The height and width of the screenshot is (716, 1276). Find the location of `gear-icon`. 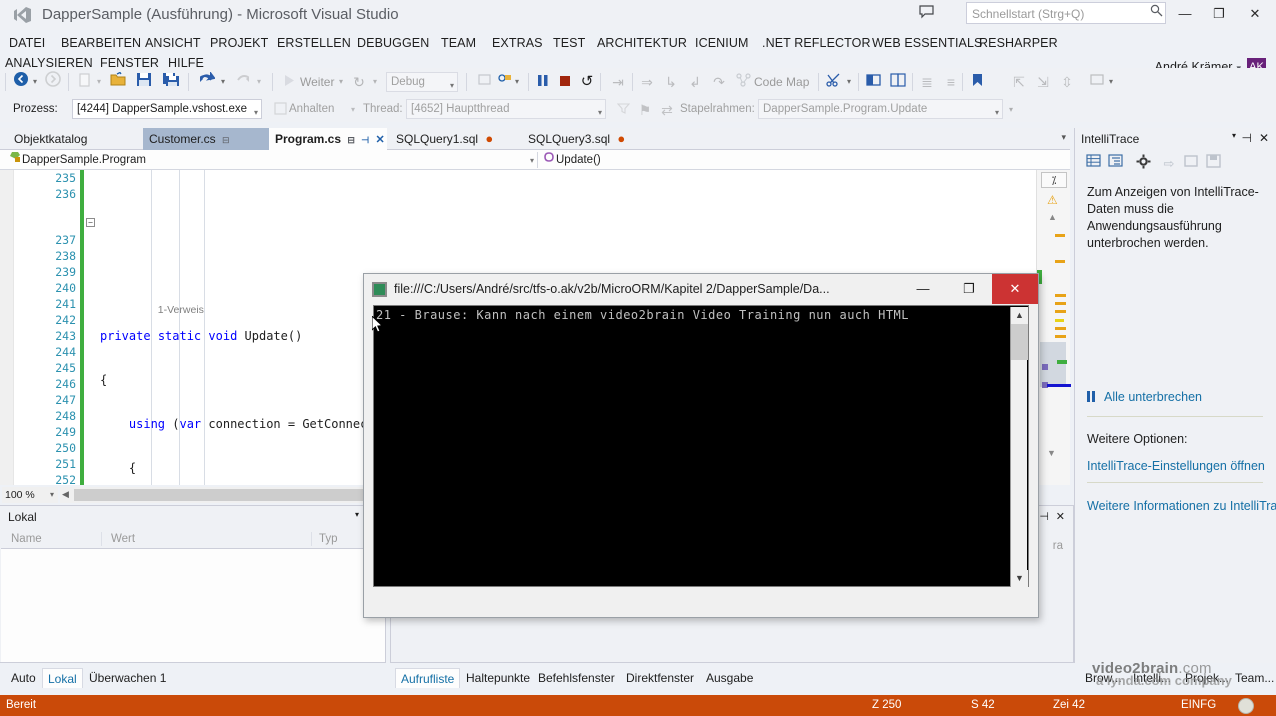

gear-icon is located at coordinates (1143, 164).